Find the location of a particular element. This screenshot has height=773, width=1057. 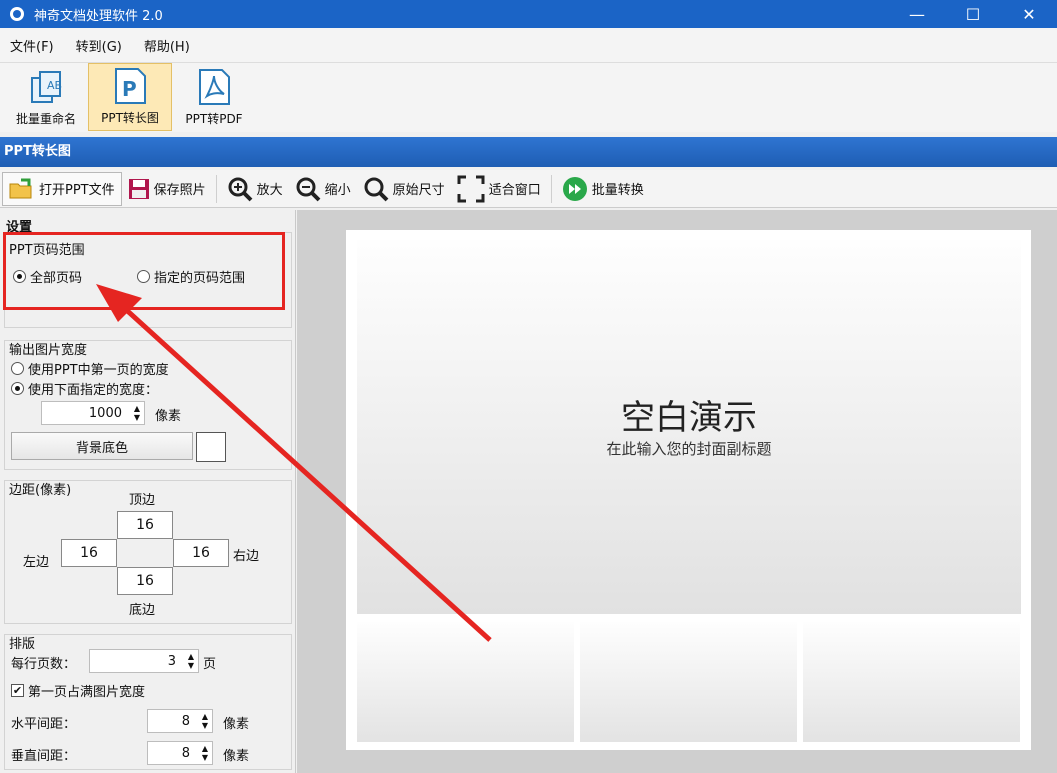

use-specified-width-radio: 使用下面指定的宽度： is located at coordinates (84, 388).